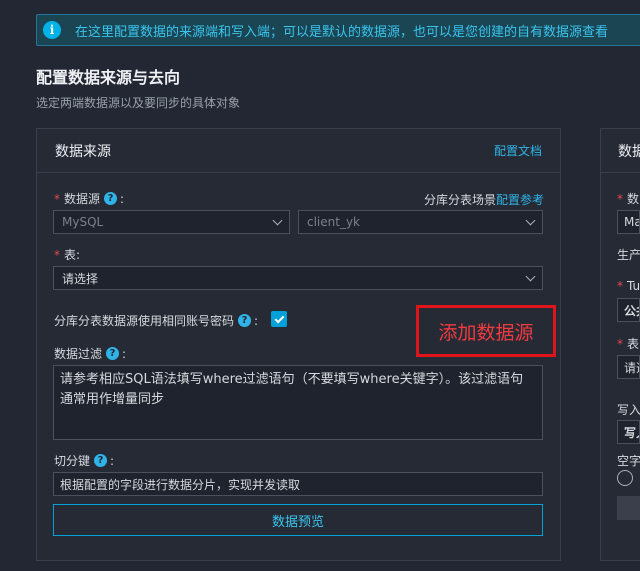  What do you see at coordinates (628, 310) in the screenshot?
I see `target-tunnel-select: 公共` at bounding box center [628, 310].